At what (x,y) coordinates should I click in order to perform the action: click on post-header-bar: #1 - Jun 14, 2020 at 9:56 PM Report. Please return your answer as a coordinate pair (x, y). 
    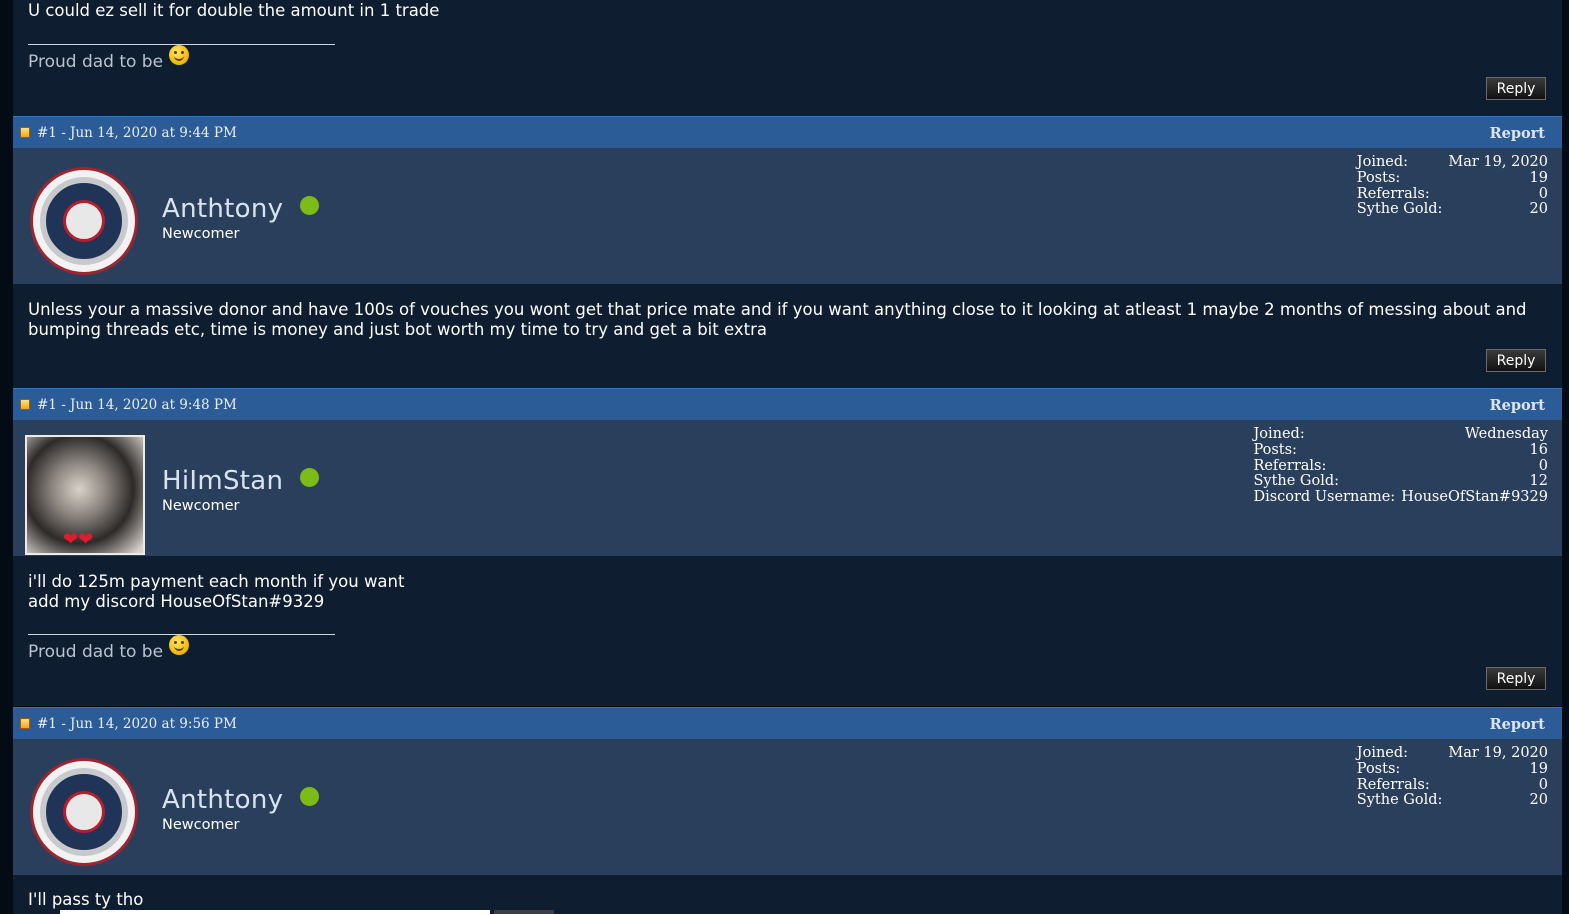
    Looking at the image, I should click on (787, 723).